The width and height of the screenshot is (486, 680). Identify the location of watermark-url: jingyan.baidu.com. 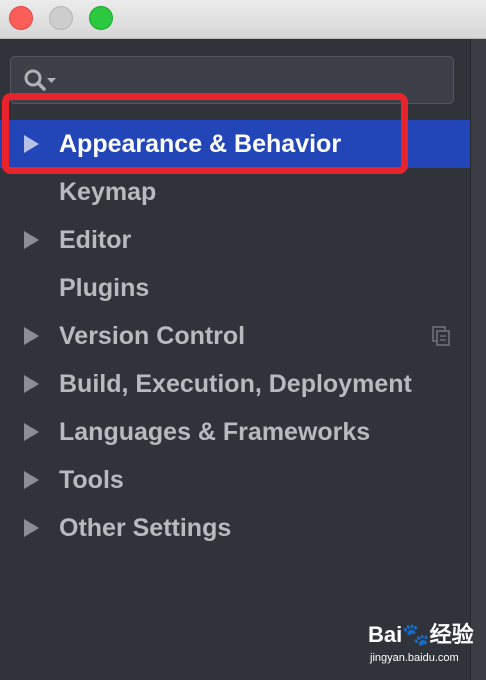
(414, 658).